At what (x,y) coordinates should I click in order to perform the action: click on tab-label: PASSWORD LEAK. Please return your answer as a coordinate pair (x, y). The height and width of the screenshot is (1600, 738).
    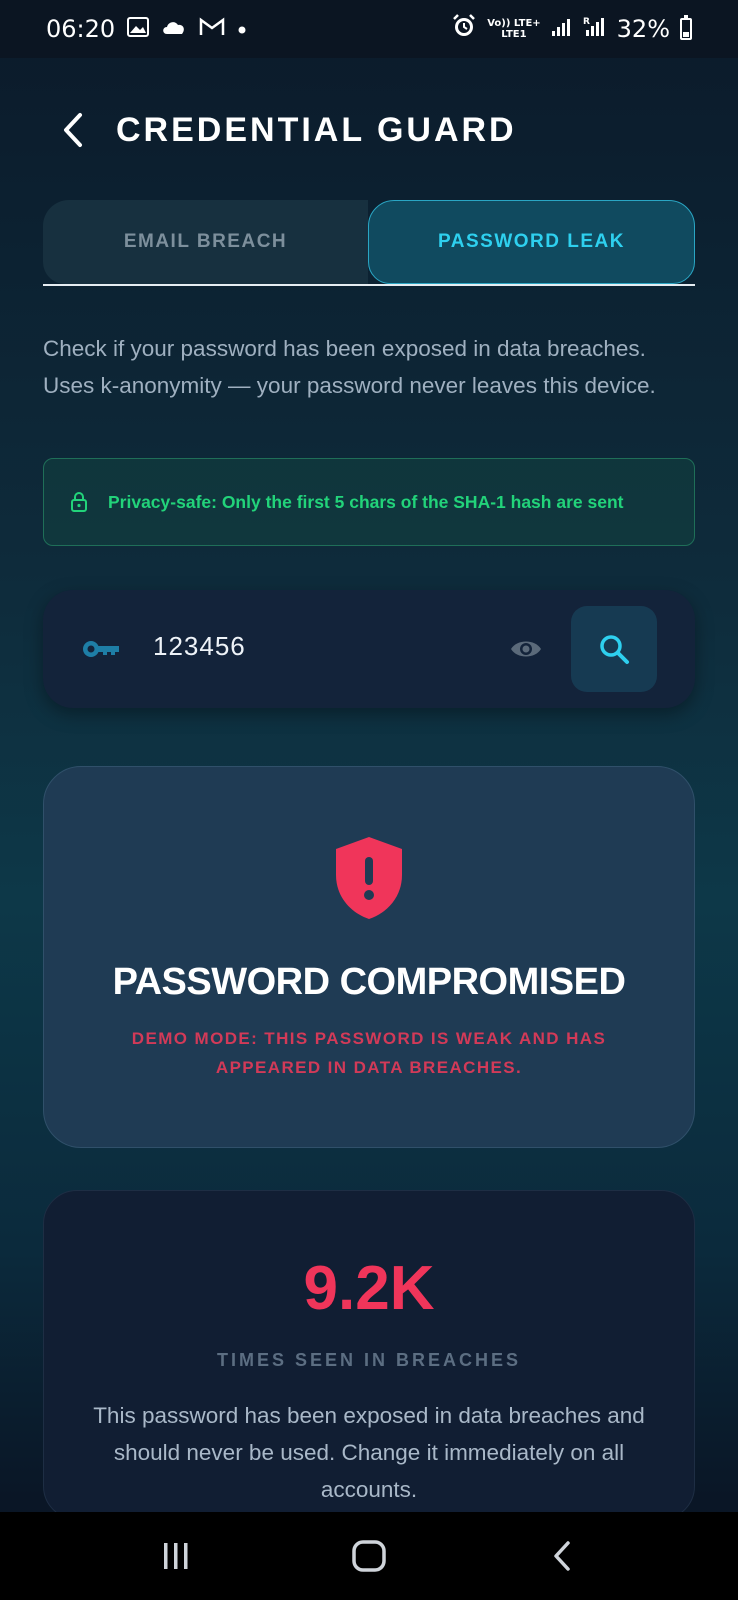
    Looking at the image, I should click on (531, 241).